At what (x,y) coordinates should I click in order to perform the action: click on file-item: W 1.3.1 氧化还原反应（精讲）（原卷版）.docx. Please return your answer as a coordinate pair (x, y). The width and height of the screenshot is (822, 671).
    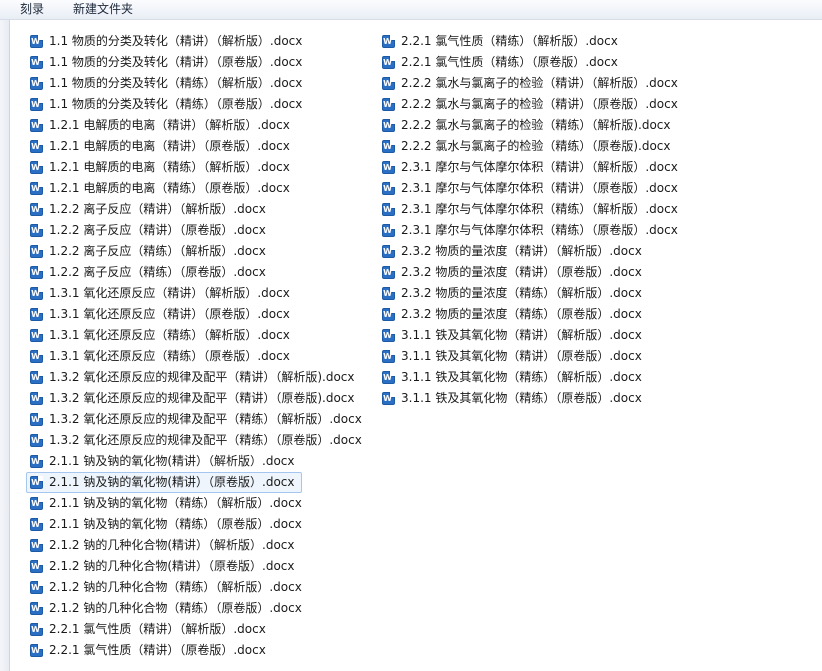
    Looking at the image, I should click on (161, 314).